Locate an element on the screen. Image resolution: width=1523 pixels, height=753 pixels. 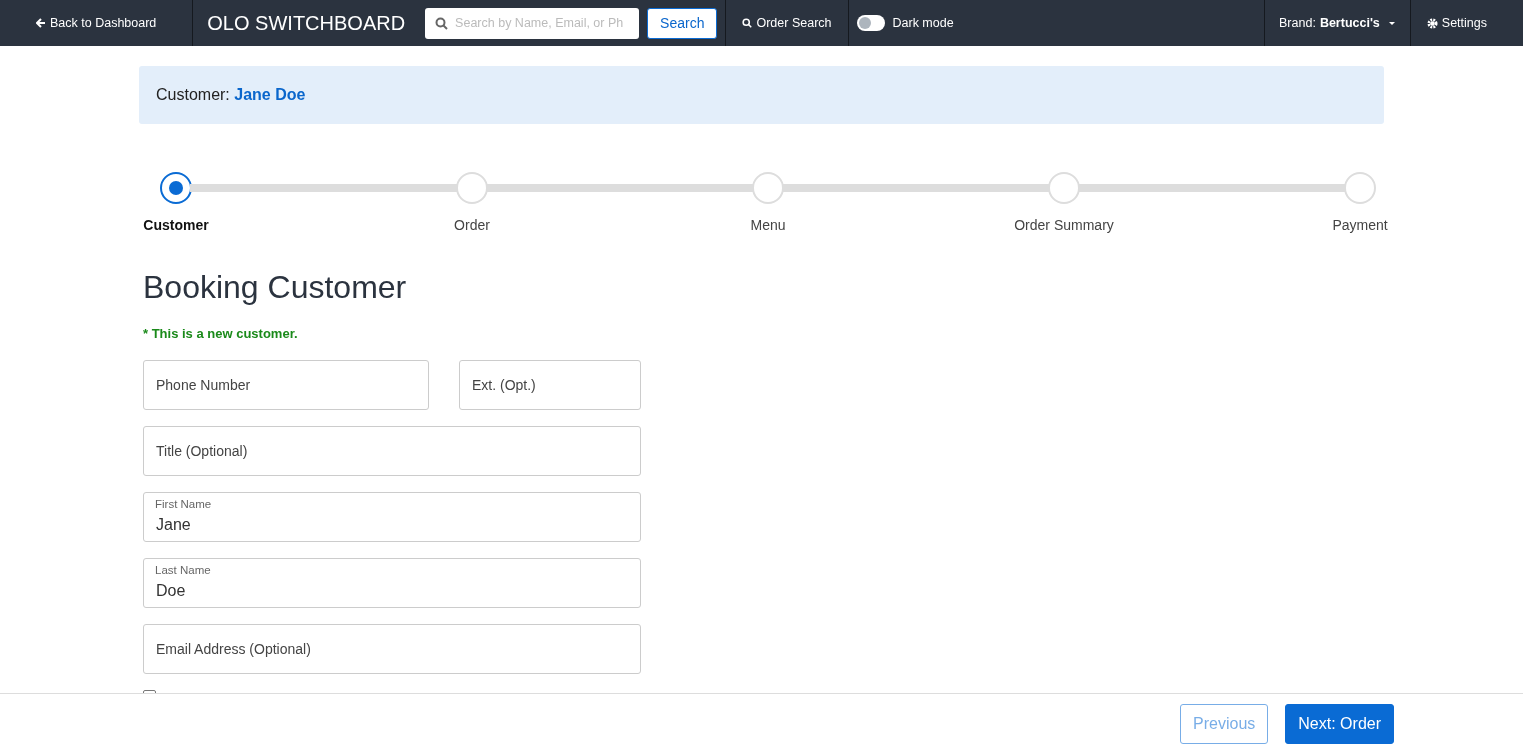
arrow-left-icon is located at coordinates (41, 23).